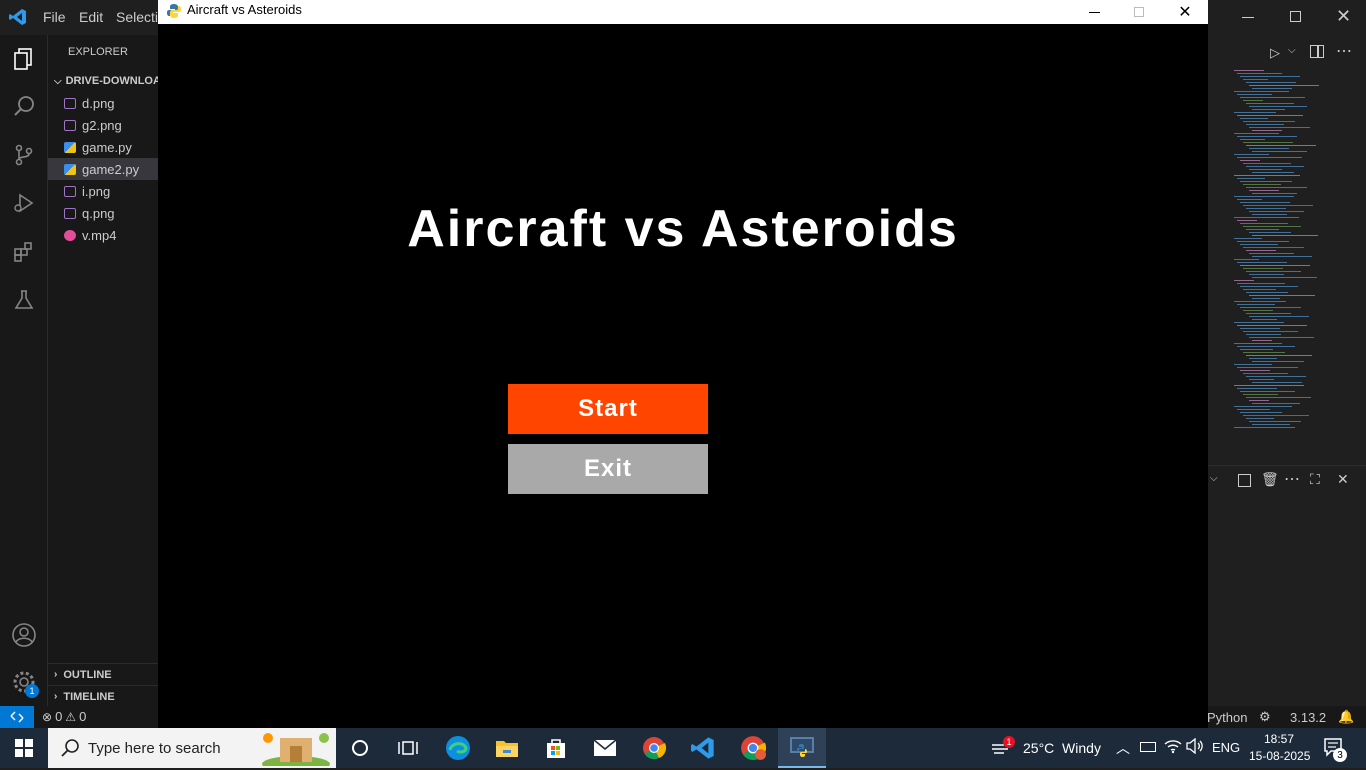 This screenshot has height=770, width=1366. Describe the element at coordinates (1284, 270) in the screenshot. I see `minimap` at that location.